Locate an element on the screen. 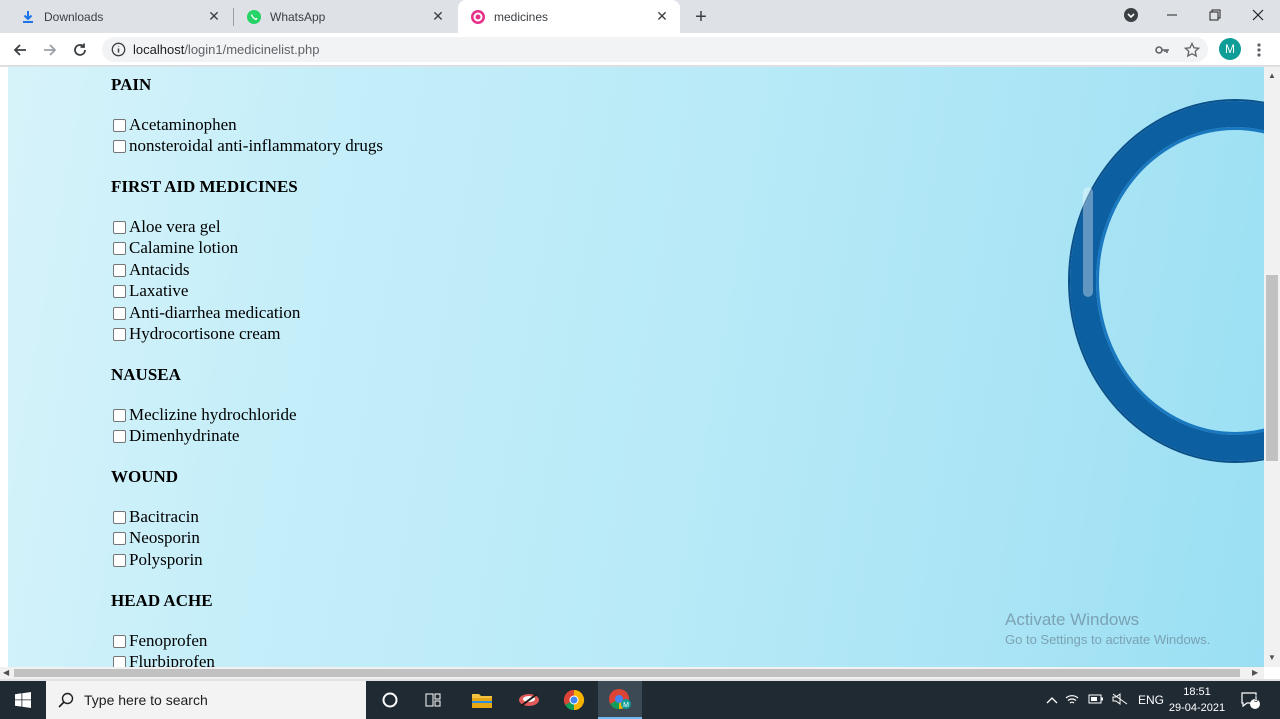 The height and width of the screenshot is (719, 1280). url-host: localhost is located at coordinates (159, 49).